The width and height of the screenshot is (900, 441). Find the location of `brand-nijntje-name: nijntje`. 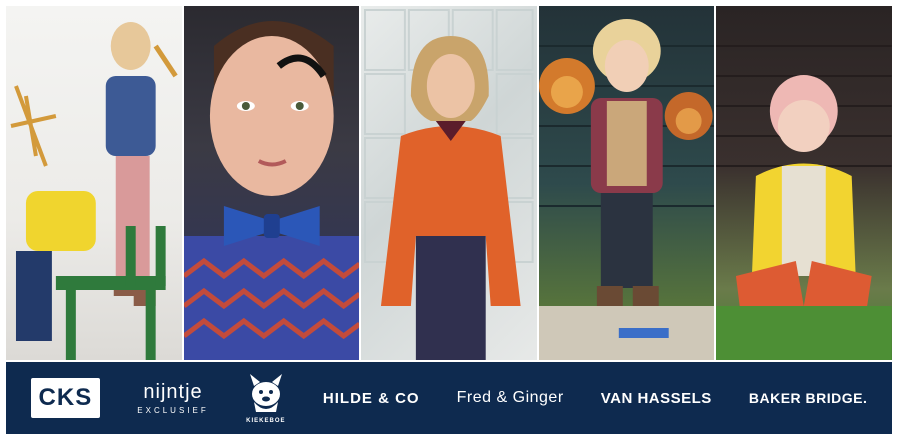

brand-nijntje-name: nijntje is located at coordinates (173, 392).